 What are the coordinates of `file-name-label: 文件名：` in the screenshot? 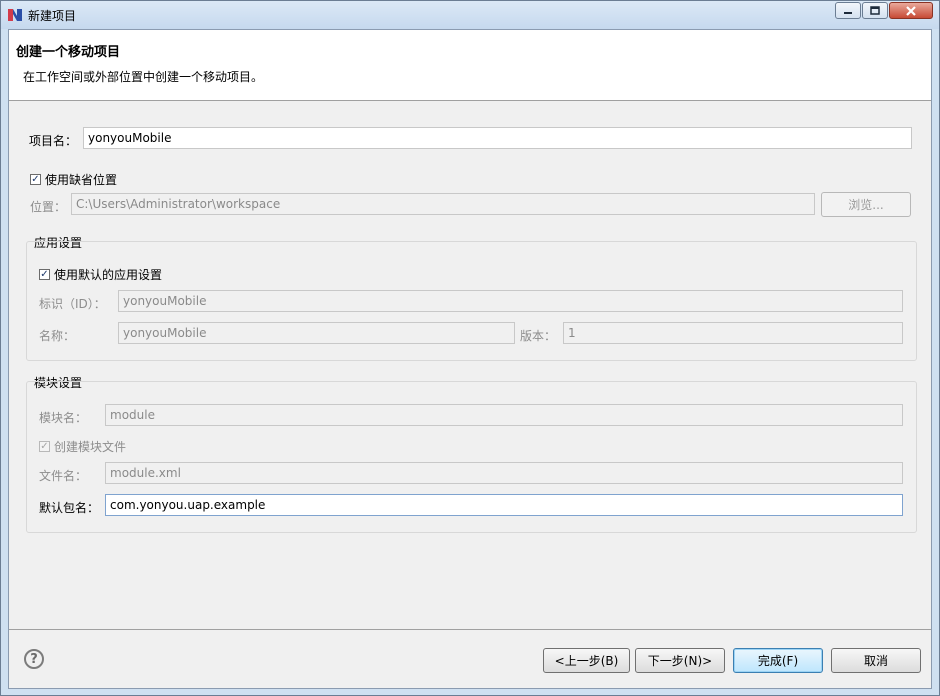 It's located at (63, 476).